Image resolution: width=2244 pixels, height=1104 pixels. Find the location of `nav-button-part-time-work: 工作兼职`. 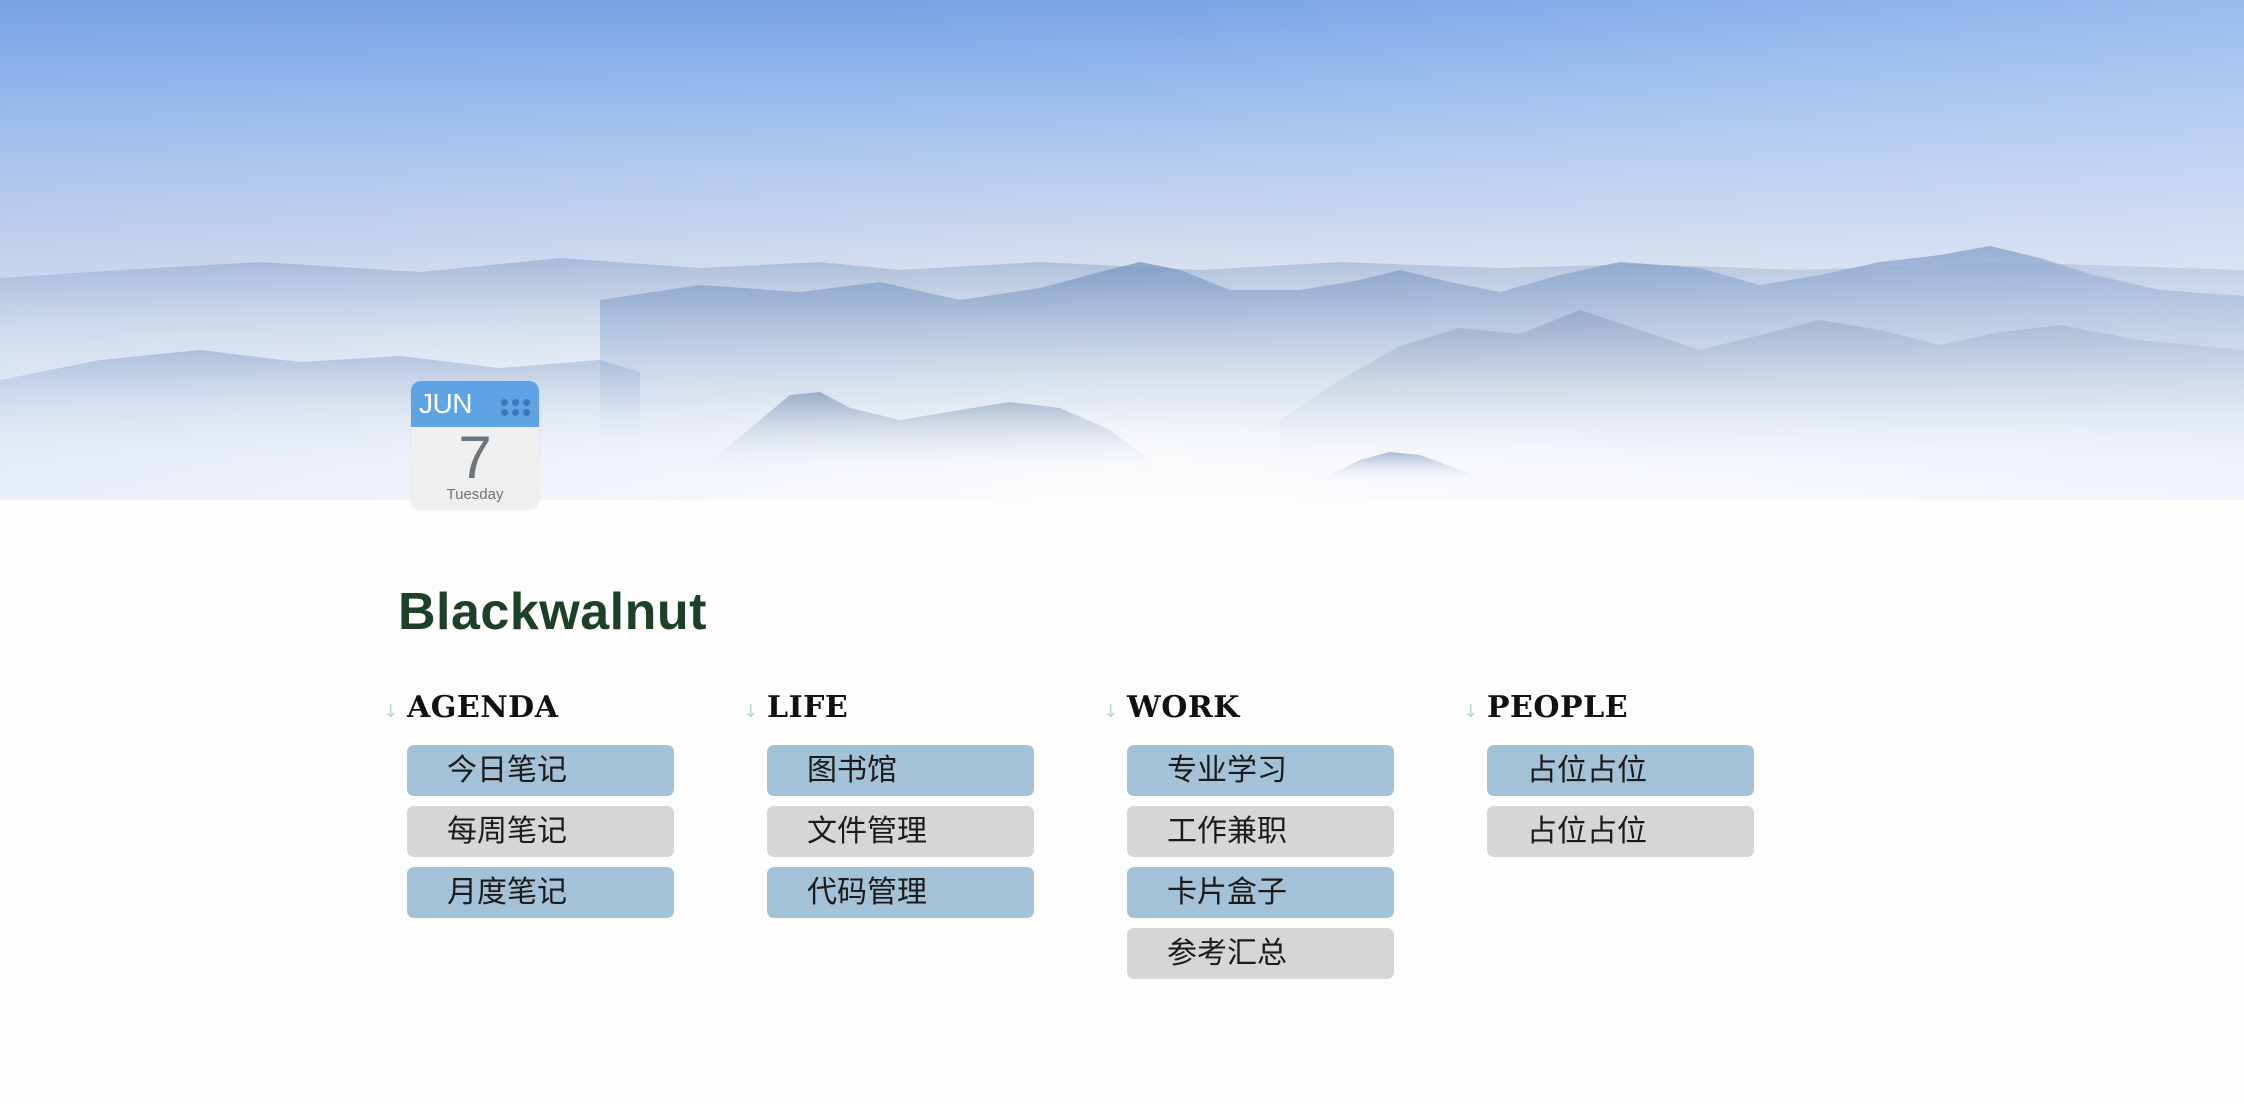

nav-button-part-time-work: 工作兼职 is located at coordinates (1260, 831).